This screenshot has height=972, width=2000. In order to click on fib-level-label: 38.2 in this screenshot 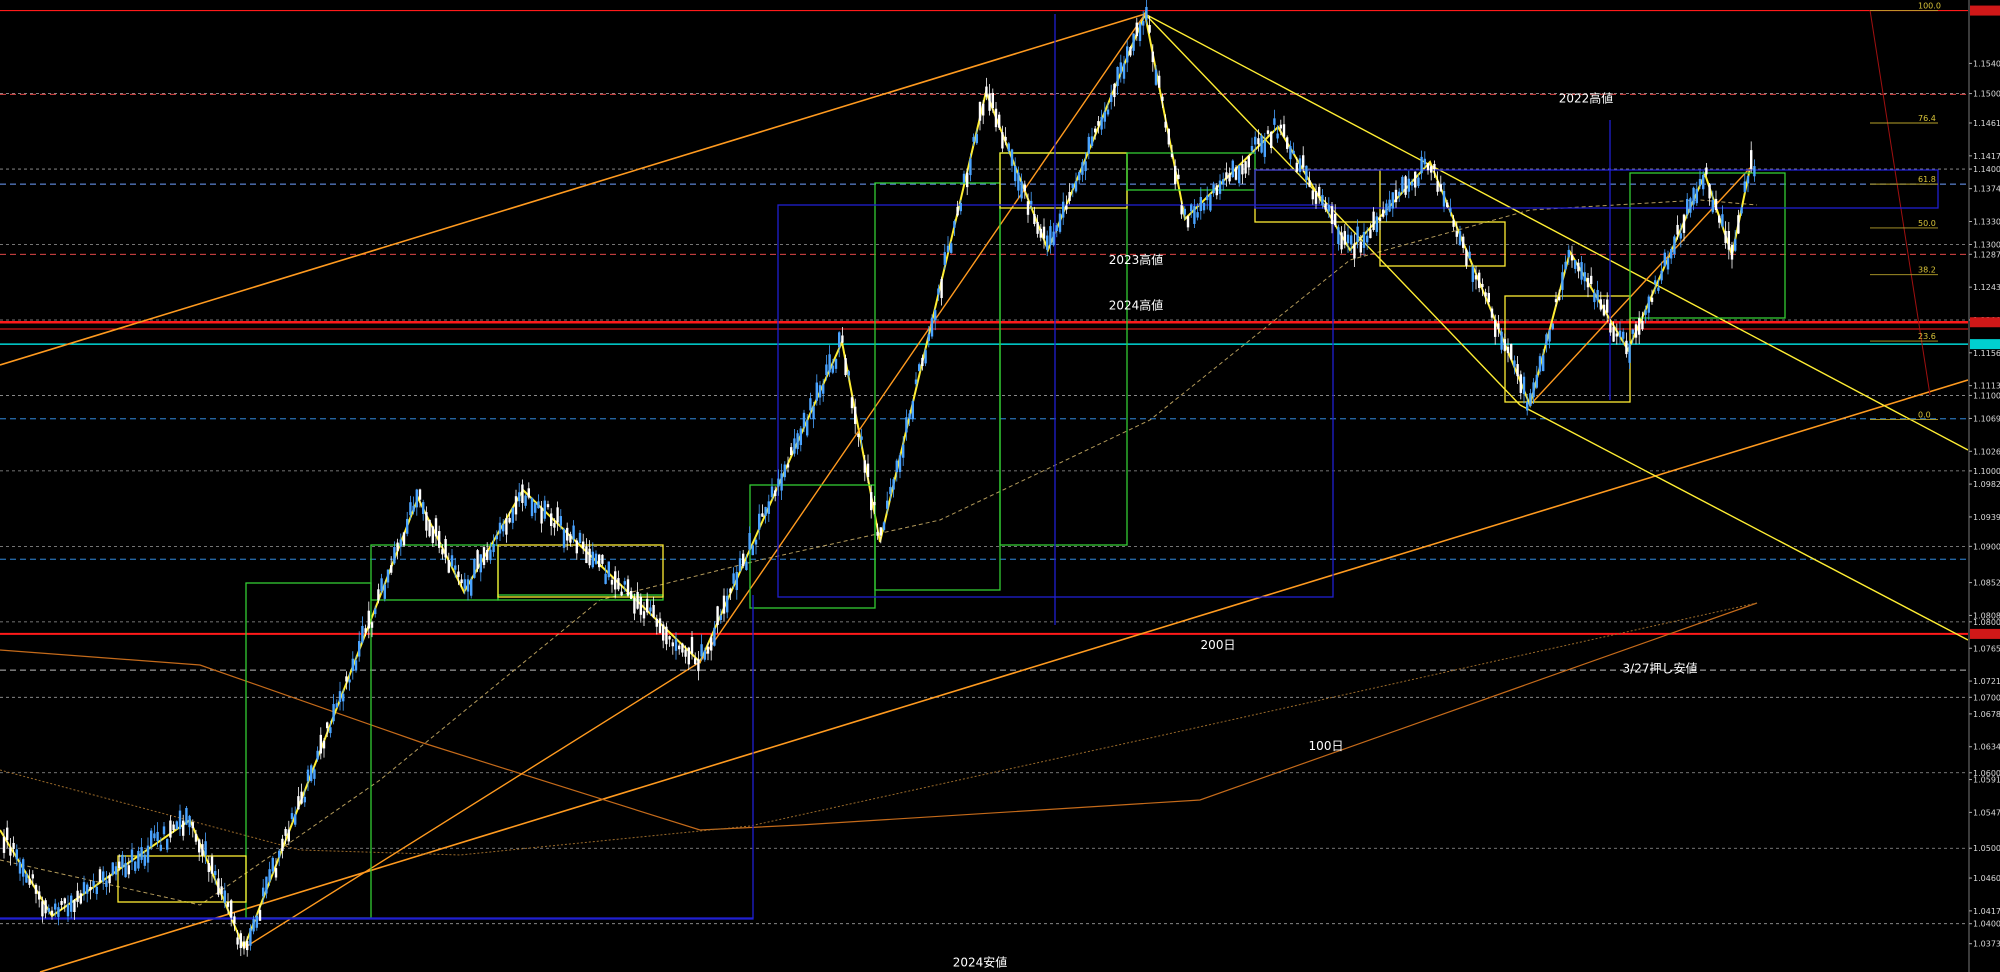, I will do `click(1927, 270)`.